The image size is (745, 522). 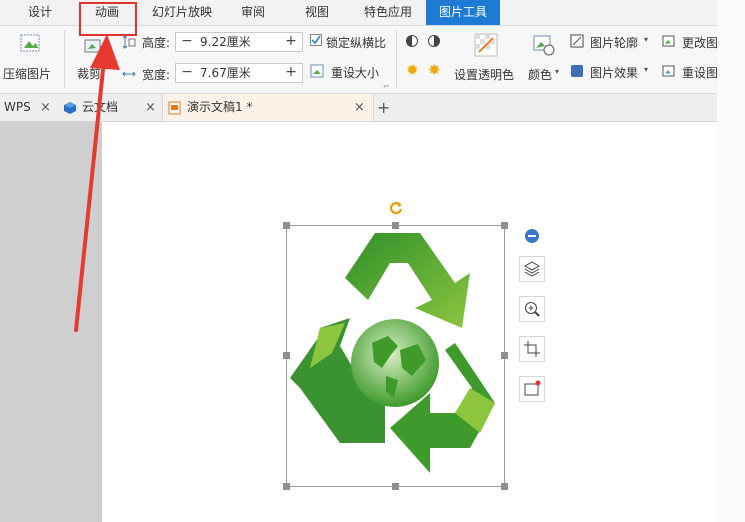 What do you see at coordinates (174, 108) in the screenshot?
I see `presentation-file-icon` at bounding box center [174, 108].